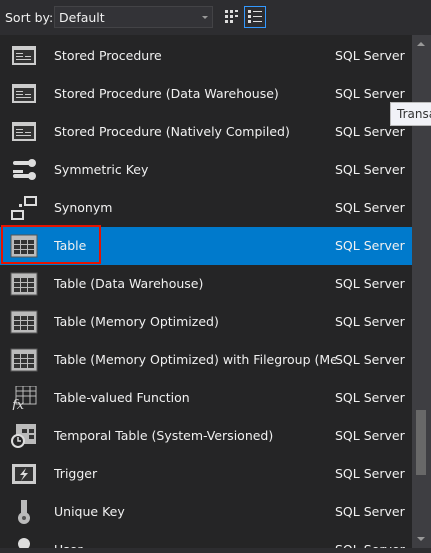 This screenshot has width=431, height=553. I want to click on list-item-unique-key: Unique Key SQL Server, so click(206, 512).